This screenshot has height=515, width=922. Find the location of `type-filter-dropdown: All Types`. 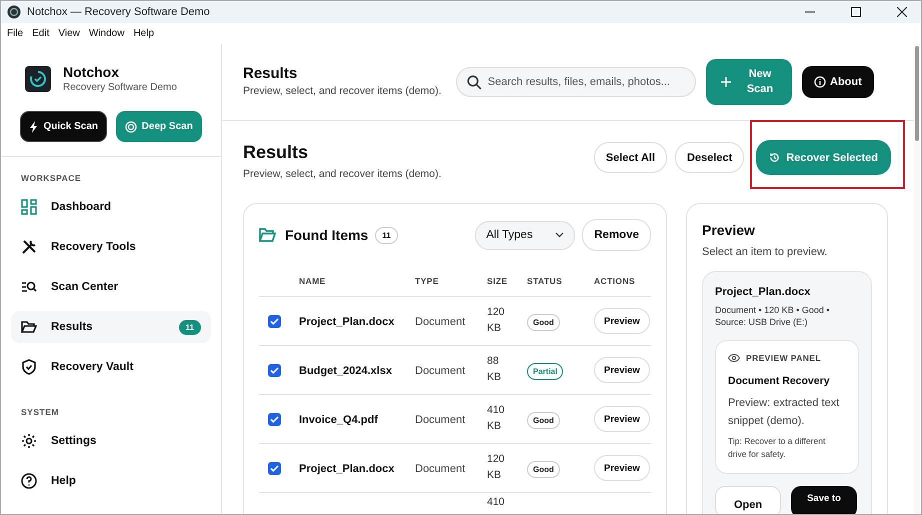

type-filter-dropdown: All Types is located at coordinates (525, 235).